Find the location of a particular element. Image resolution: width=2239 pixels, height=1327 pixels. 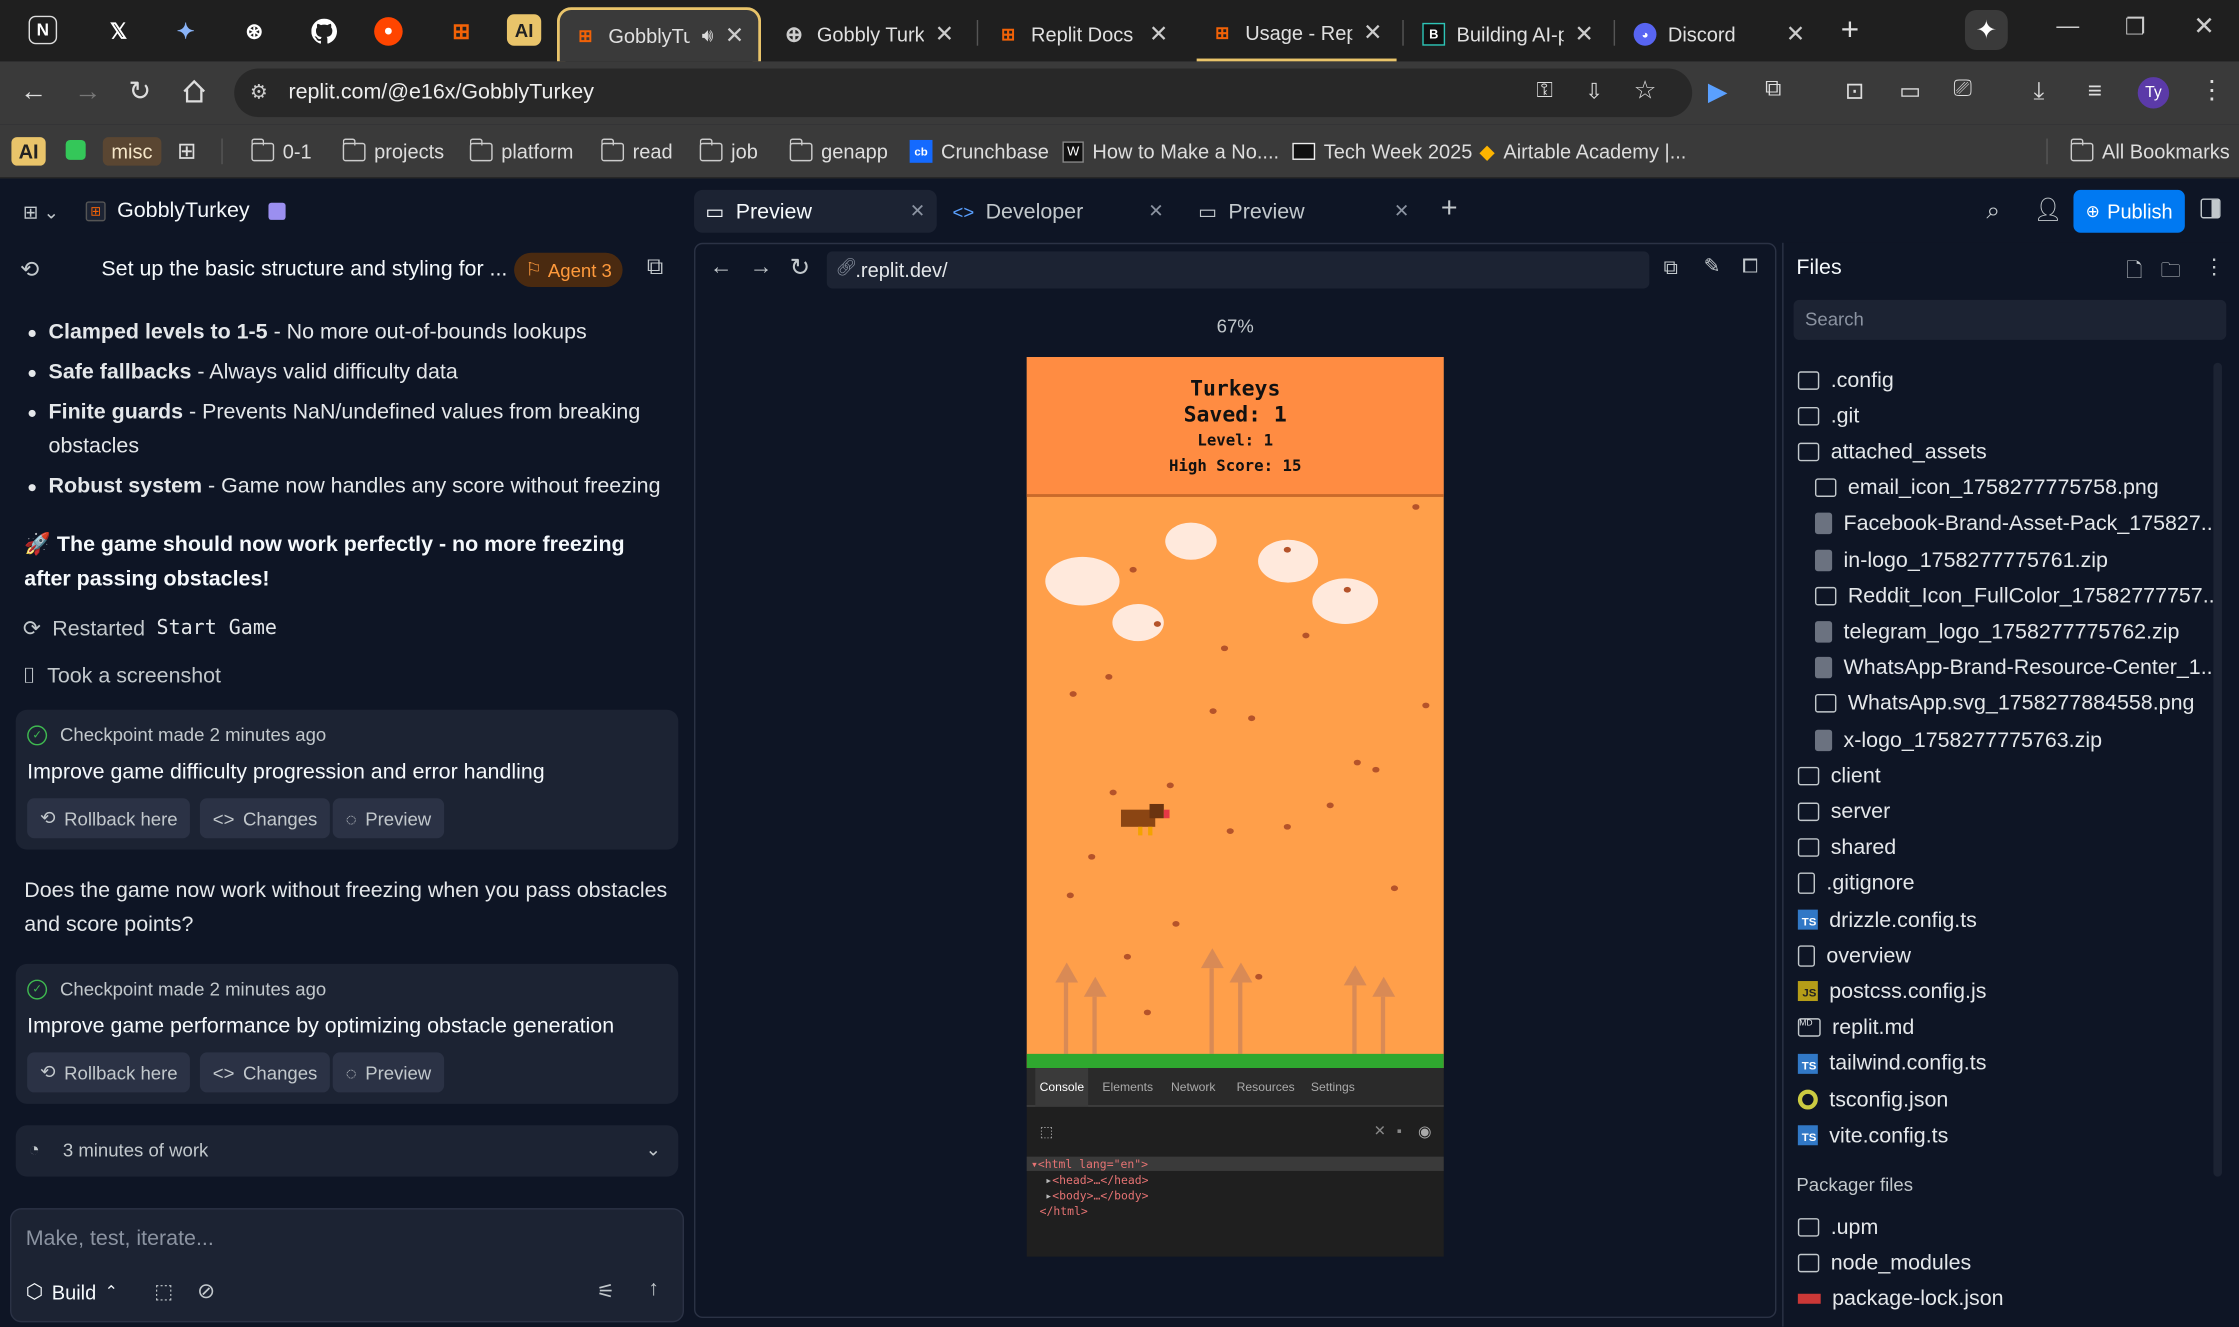

tab-gobbly-turkey: ⊕ Gobbly Turke ✕ is located at coordinates (868, 34).